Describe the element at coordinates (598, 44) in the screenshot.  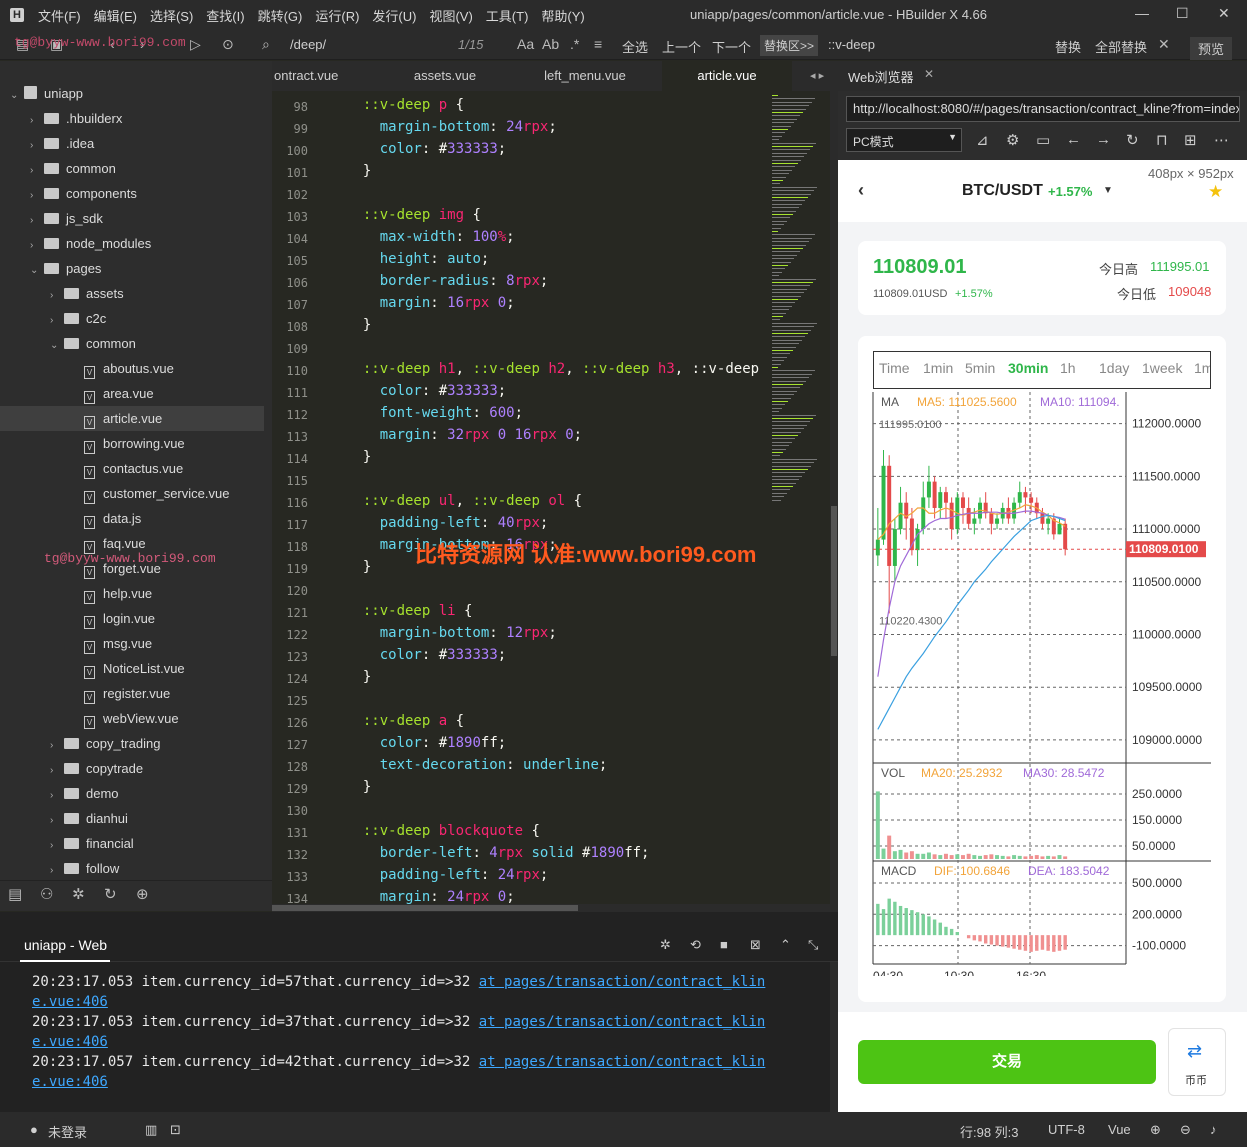
I see `list-icon: ≡` at that location.